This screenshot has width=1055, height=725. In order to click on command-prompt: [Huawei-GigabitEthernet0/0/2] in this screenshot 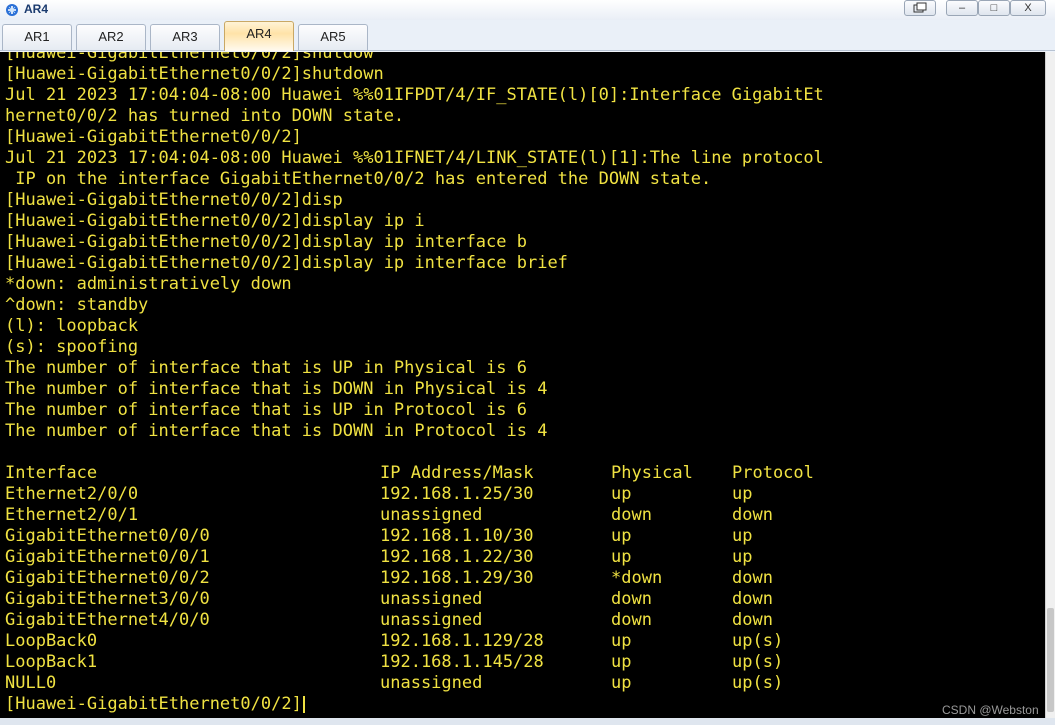, I will do `click(428, 704)`.